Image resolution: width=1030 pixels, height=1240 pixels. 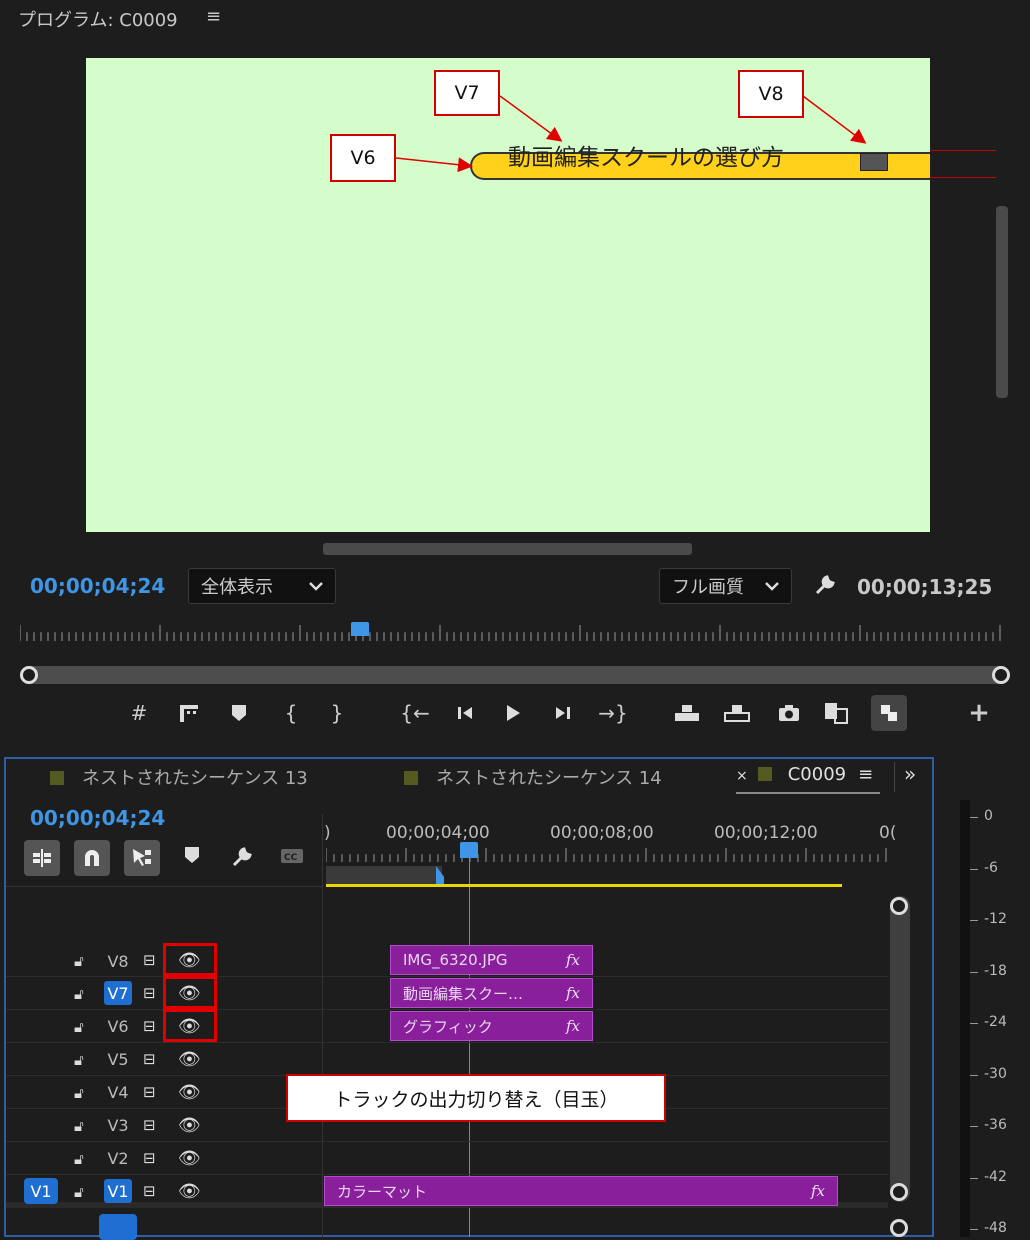 I want to click on close-tab-icon: ×, so click(x=742, y=776).